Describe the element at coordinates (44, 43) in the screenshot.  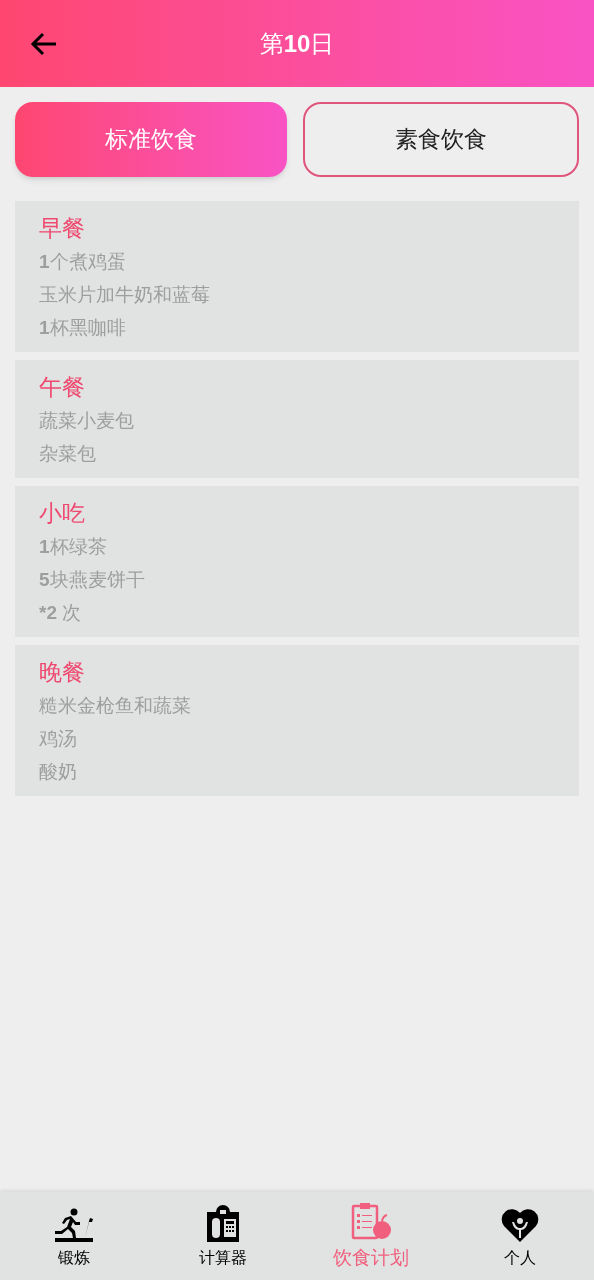
I see `back-icon` at that location.